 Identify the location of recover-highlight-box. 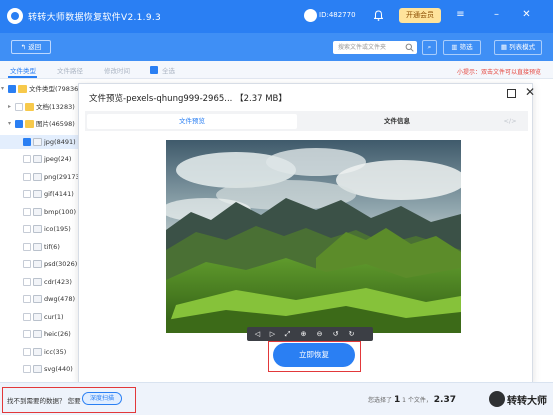
(314, 356).